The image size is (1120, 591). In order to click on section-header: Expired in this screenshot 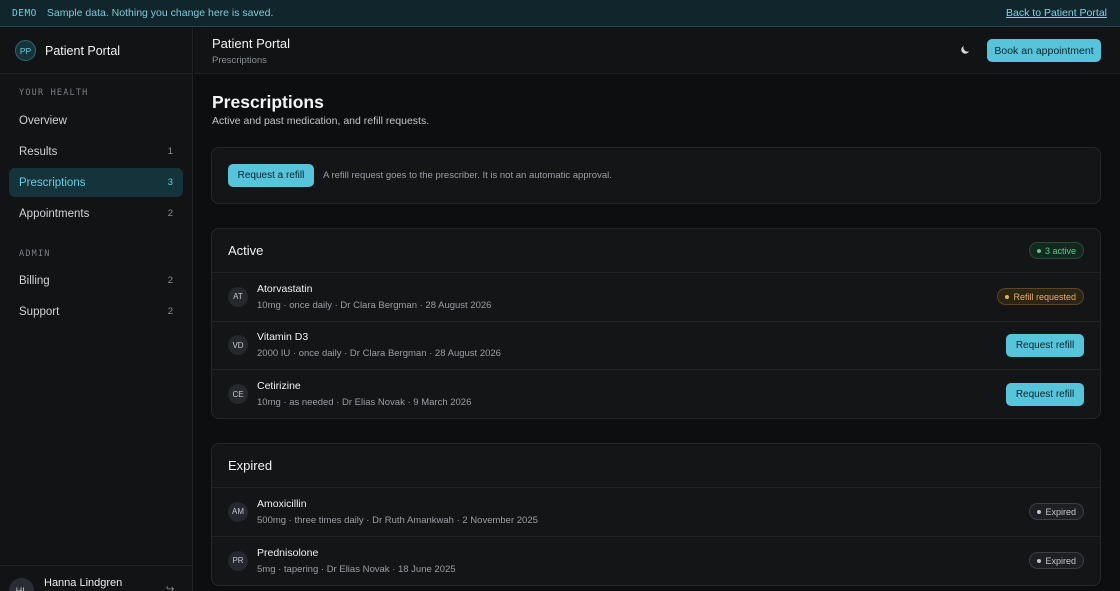, I will do `click(656, 466)`.